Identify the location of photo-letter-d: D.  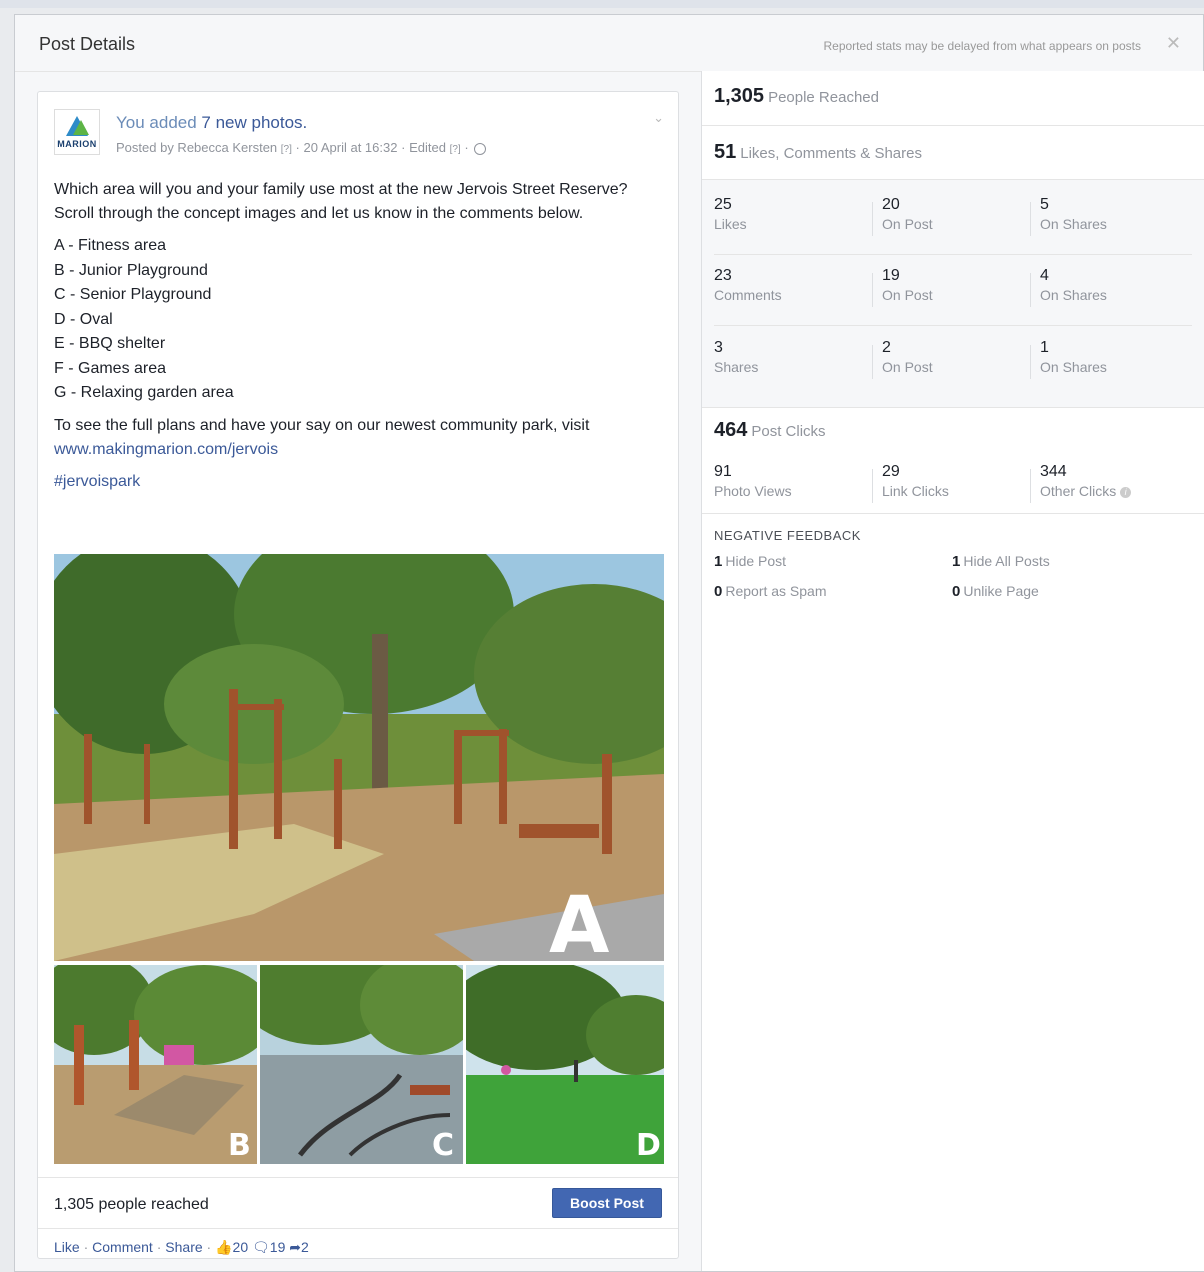
(648, 1145).